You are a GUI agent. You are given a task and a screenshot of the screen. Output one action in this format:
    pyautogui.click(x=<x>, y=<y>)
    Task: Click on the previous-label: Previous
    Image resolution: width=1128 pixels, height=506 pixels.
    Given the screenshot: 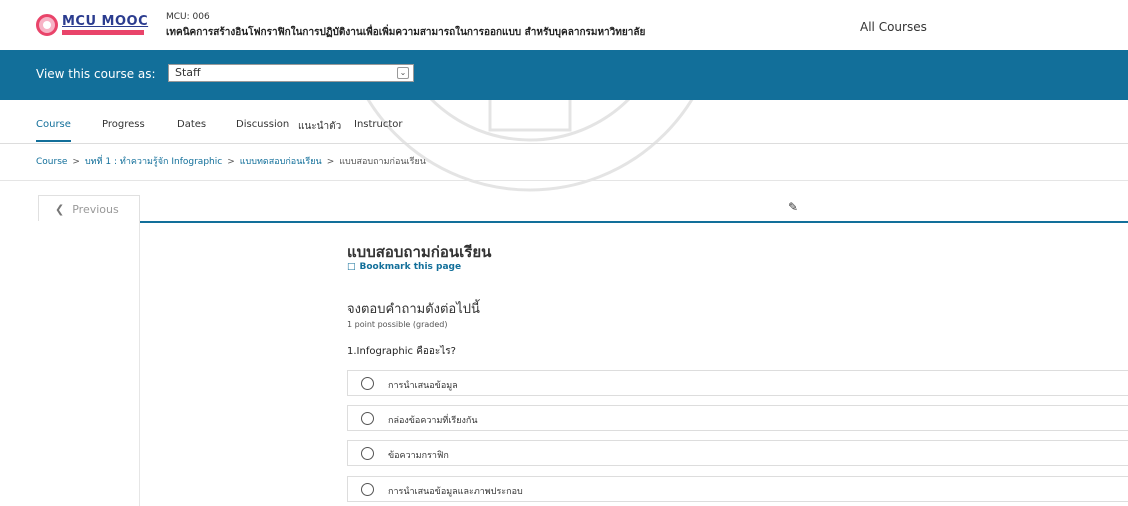 What is the action you would take?
    pyautogui.click(x=95, y=209)
    